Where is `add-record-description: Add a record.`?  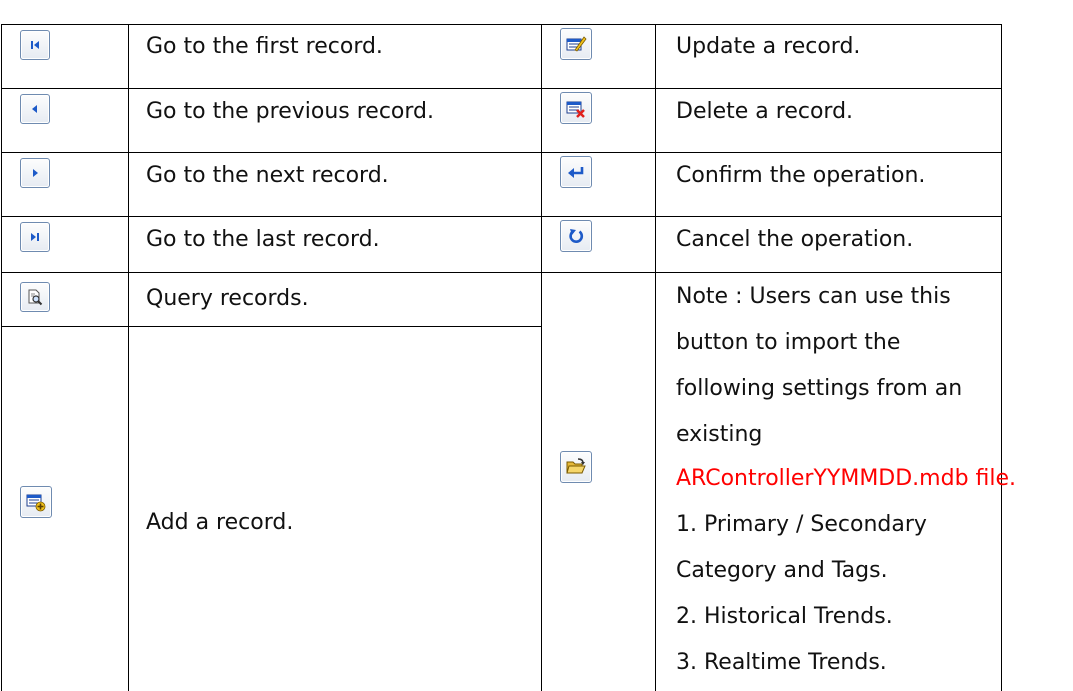
add-record-description: Add a record. is located at coordinates (220, 522).